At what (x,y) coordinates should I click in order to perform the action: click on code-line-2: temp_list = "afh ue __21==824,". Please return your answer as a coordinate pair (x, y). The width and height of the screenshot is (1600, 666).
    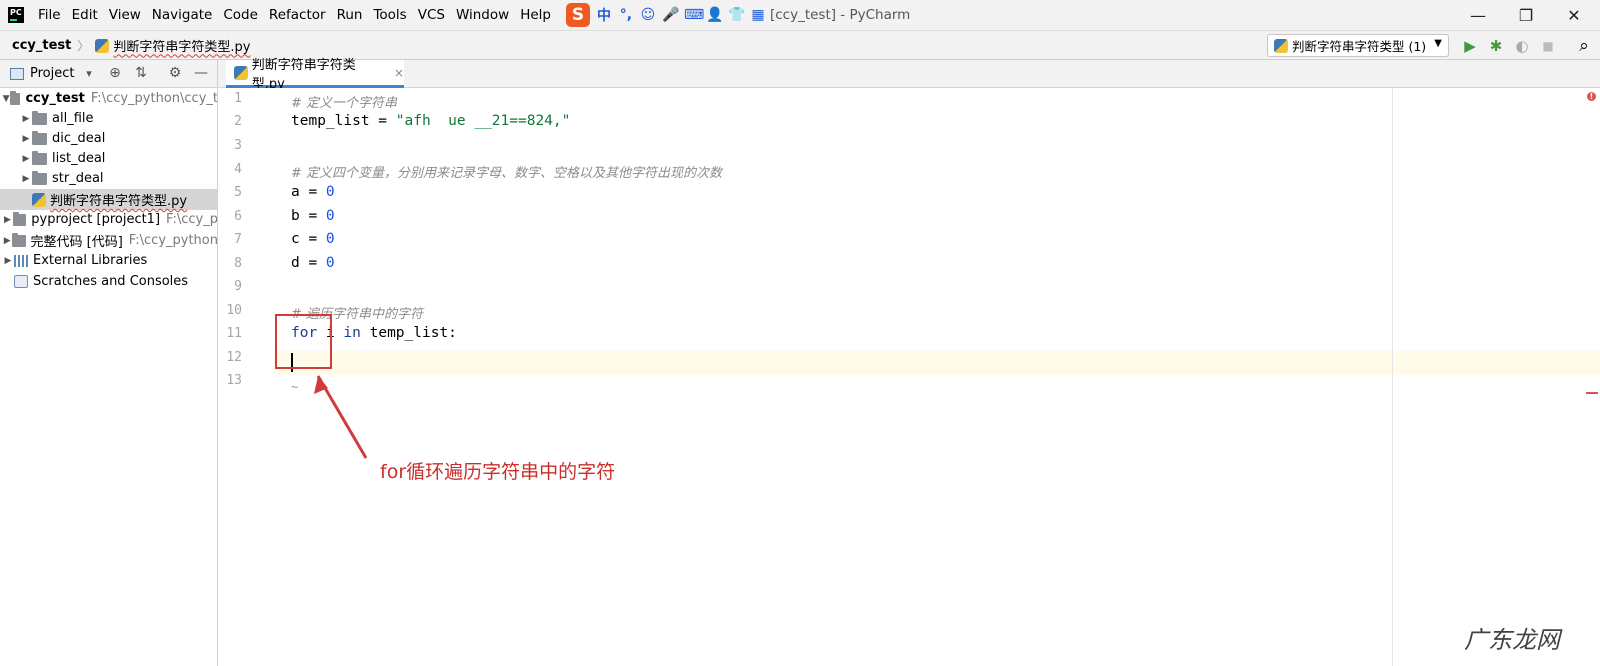
    Looking at the image, I should click on (430, 121).